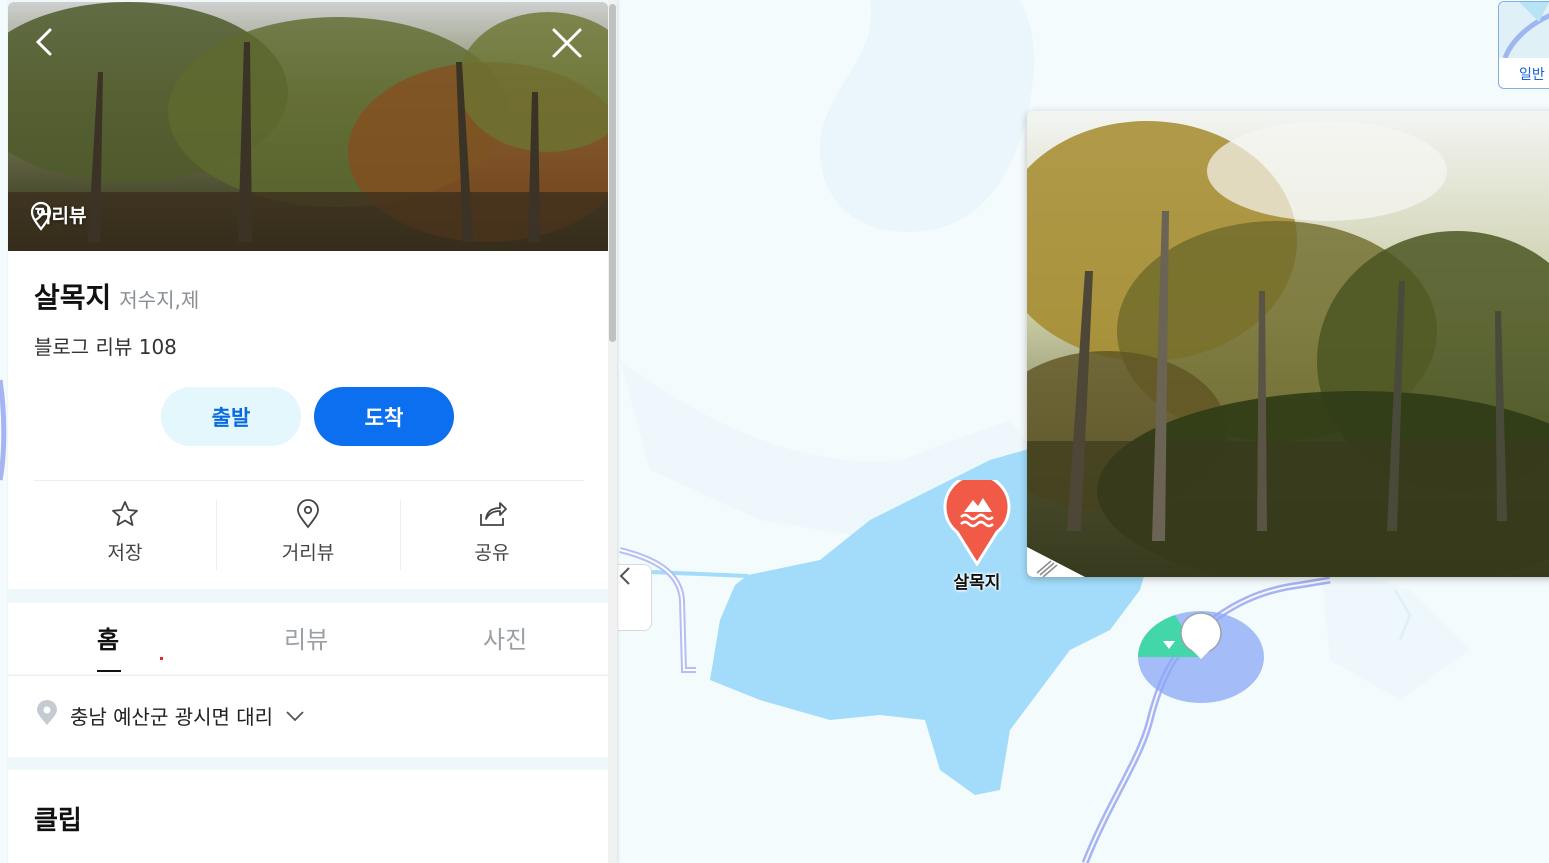 This screenshot has height=863, width=1549. What do you see at coordinates (73, 297) in the screenshot?
I see `place-name: 살목지` at bounding box center [73, 297].